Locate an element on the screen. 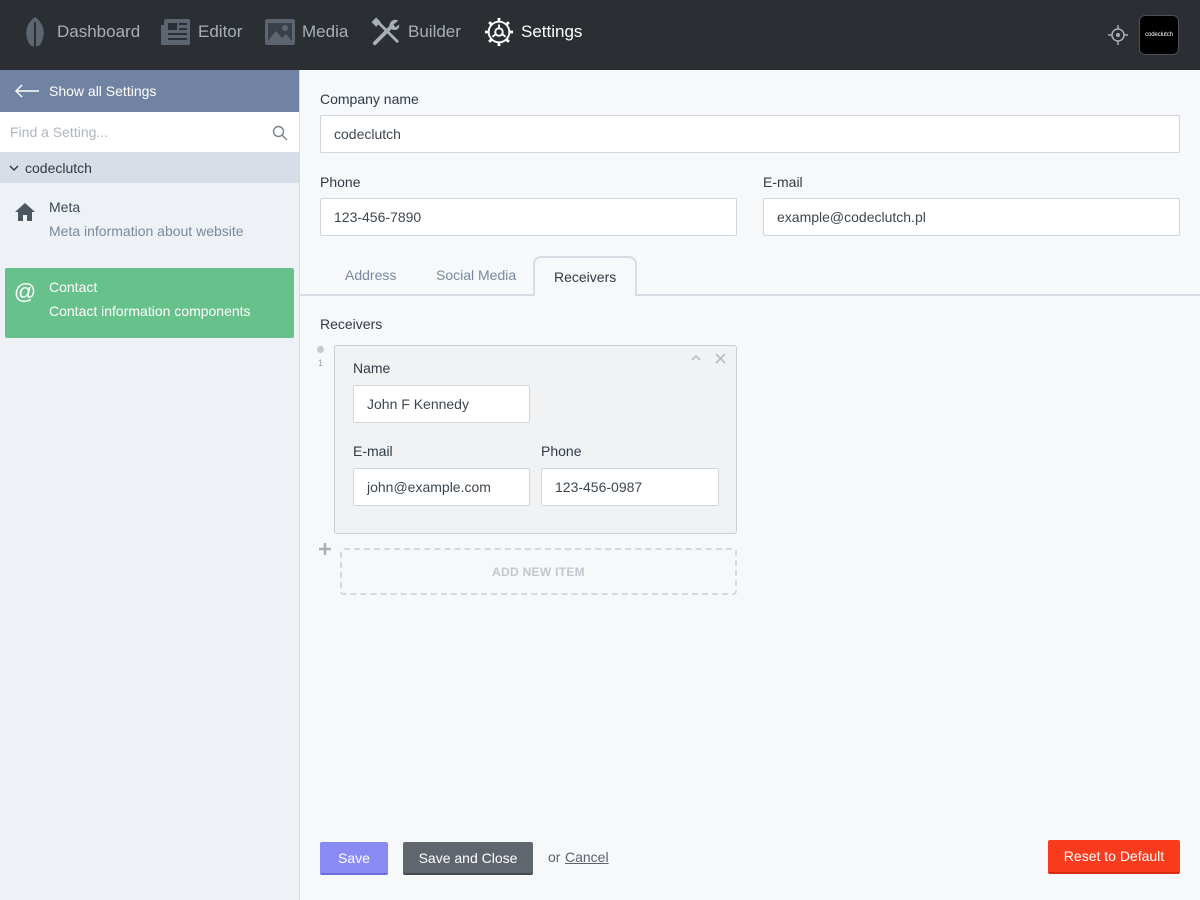 The width and height of the screenshot is (1200, 900). sidebar-item-title: Meta is located at coordinates (65, 207).